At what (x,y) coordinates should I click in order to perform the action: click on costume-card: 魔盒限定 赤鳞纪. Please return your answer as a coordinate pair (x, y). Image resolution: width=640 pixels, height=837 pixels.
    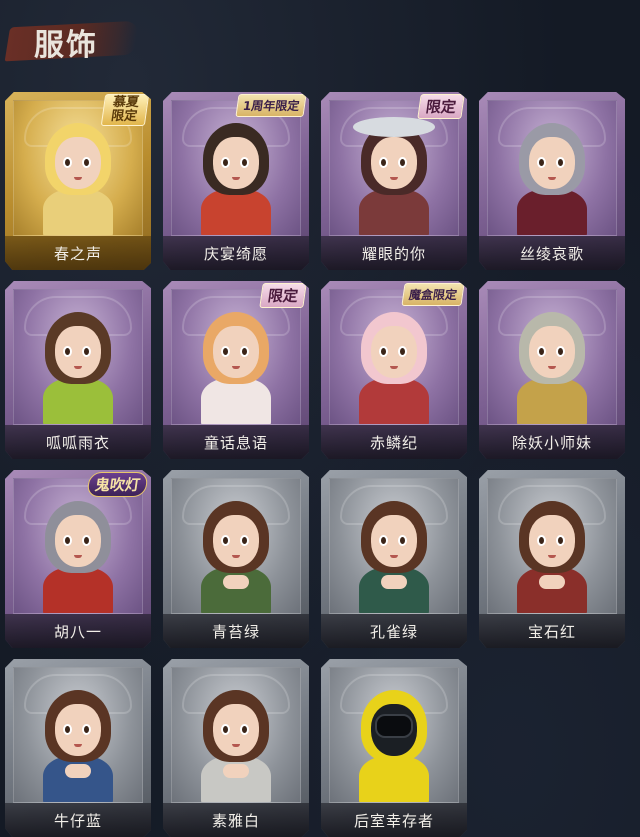
    Looking at the image, I should click on (394, 370).